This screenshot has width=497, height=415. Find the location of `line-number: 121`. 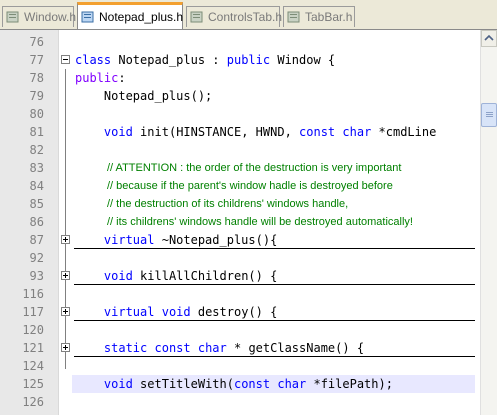

line-number: 121 is located at coordinates (33, 348).